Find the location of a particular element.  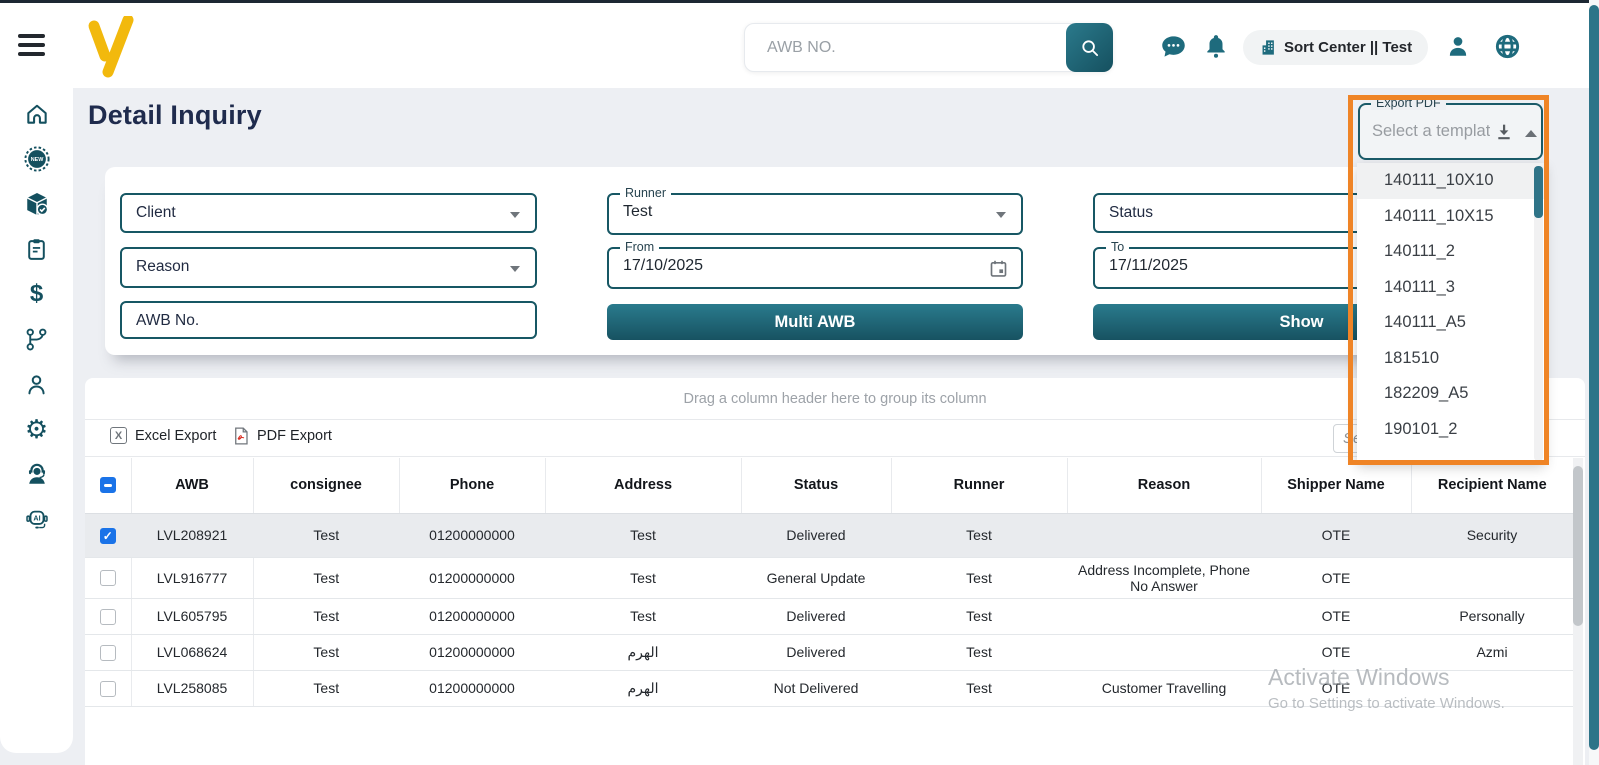

column-header: Recipient Name is located at coordinates (1492, 486).